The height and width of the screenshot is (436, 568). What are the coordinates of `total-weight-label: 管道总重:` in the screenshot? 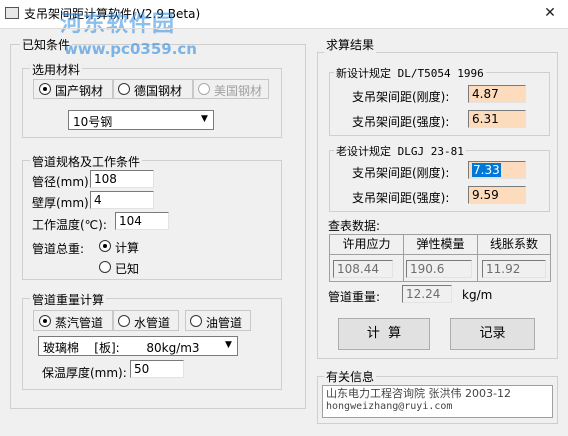 It's located at (58, 249).